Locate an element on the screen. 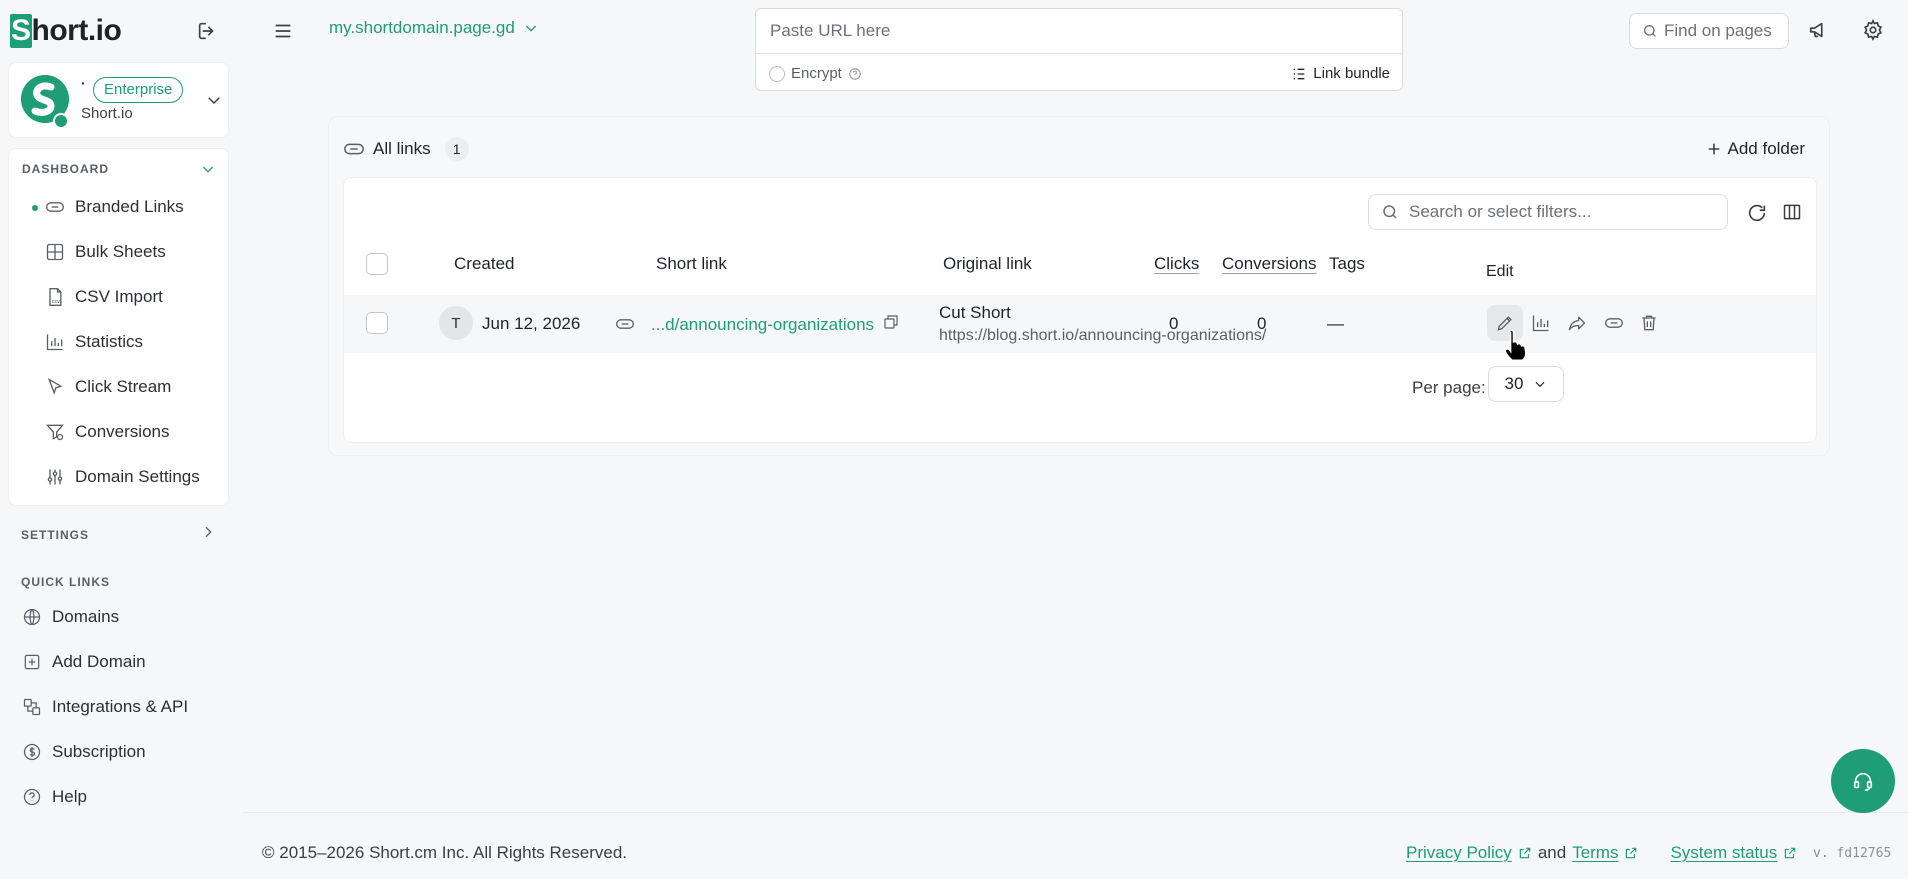  sidebar-item-branded-links: Branded Links is located at coordinates (114, 207).